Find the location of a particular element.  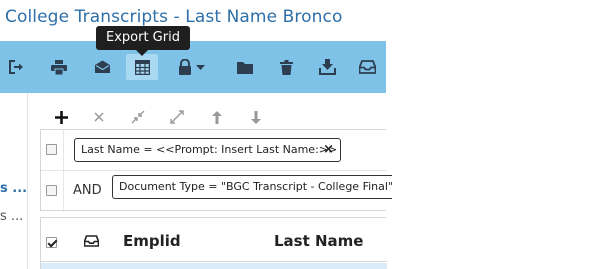

remove-icon is located at coordinates (99, 117).